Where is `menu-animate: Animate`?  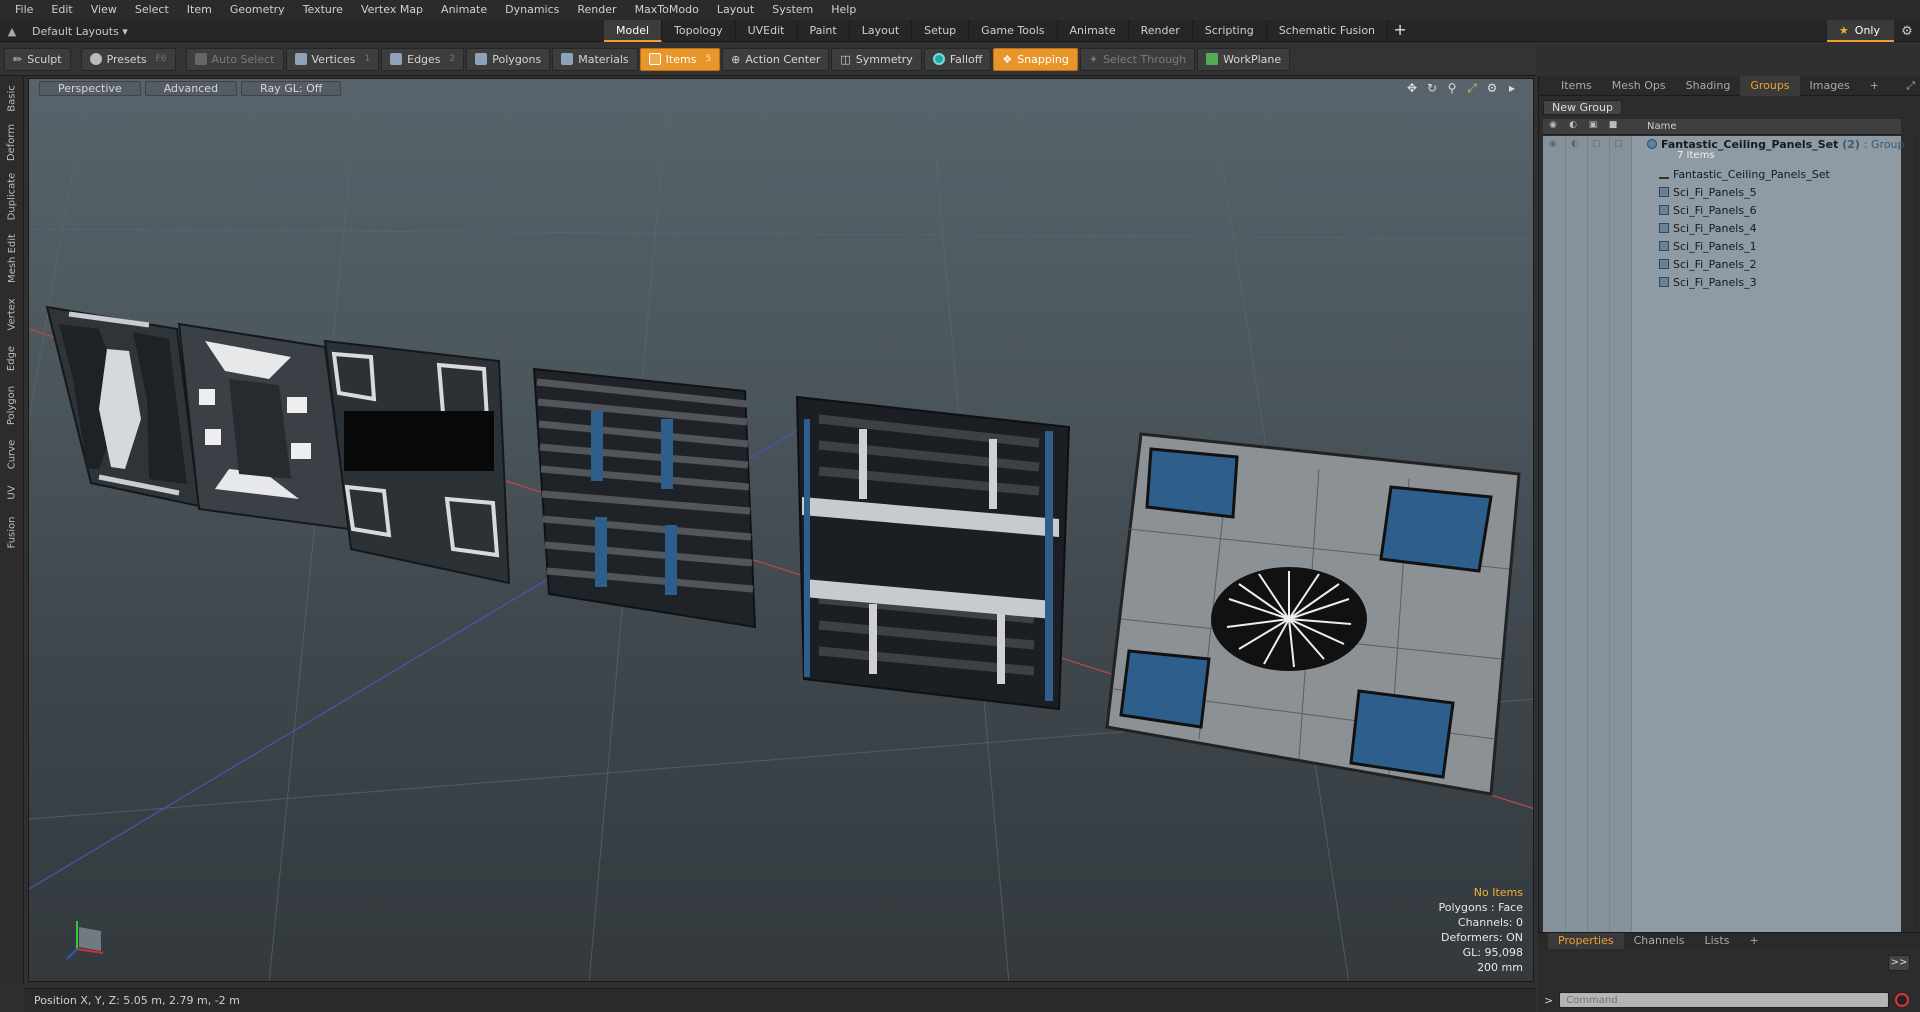
menu-animate: Animate is located at coordinates (464, 10).